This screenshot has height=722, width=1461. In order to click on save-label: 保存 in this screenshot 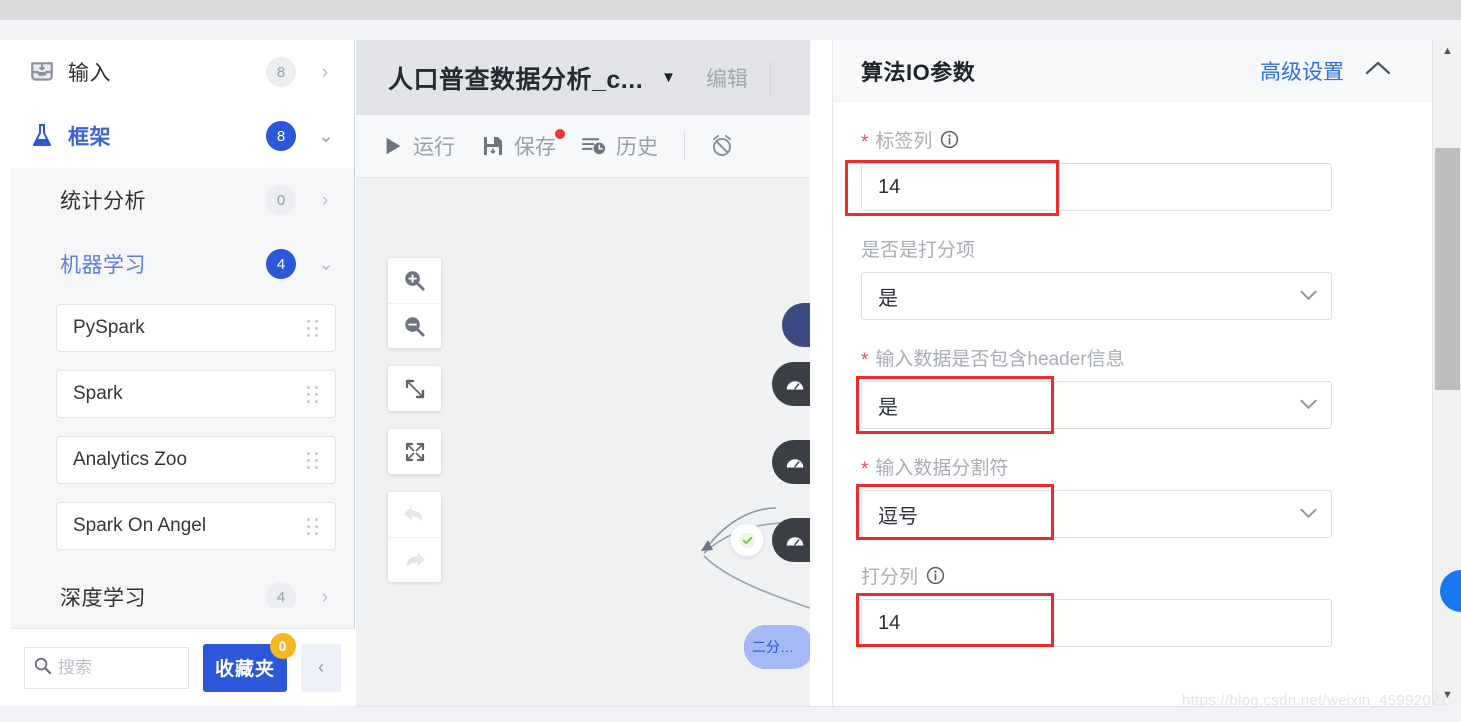, I will do `click(535, 147)`.